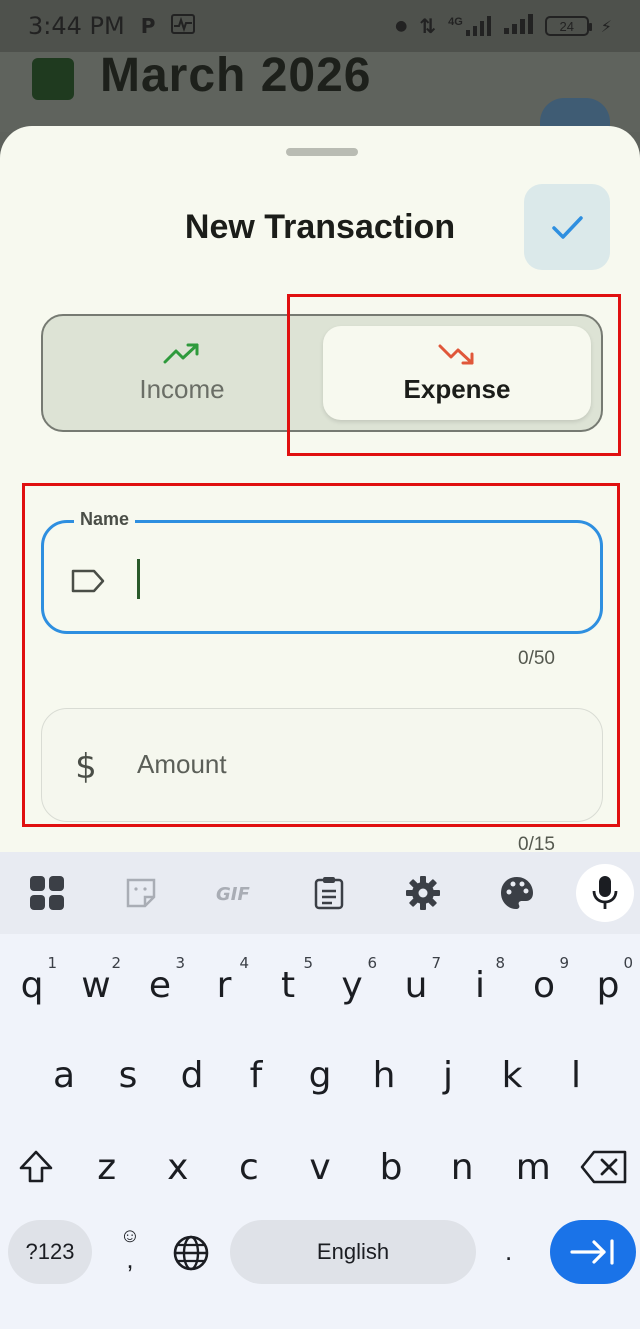 Image resolution: width=640 pixels, height=1329 pixels. Describe the element at coordinates (564, 963) in the screenshot. I see `key-number-hint: 9` at that location.